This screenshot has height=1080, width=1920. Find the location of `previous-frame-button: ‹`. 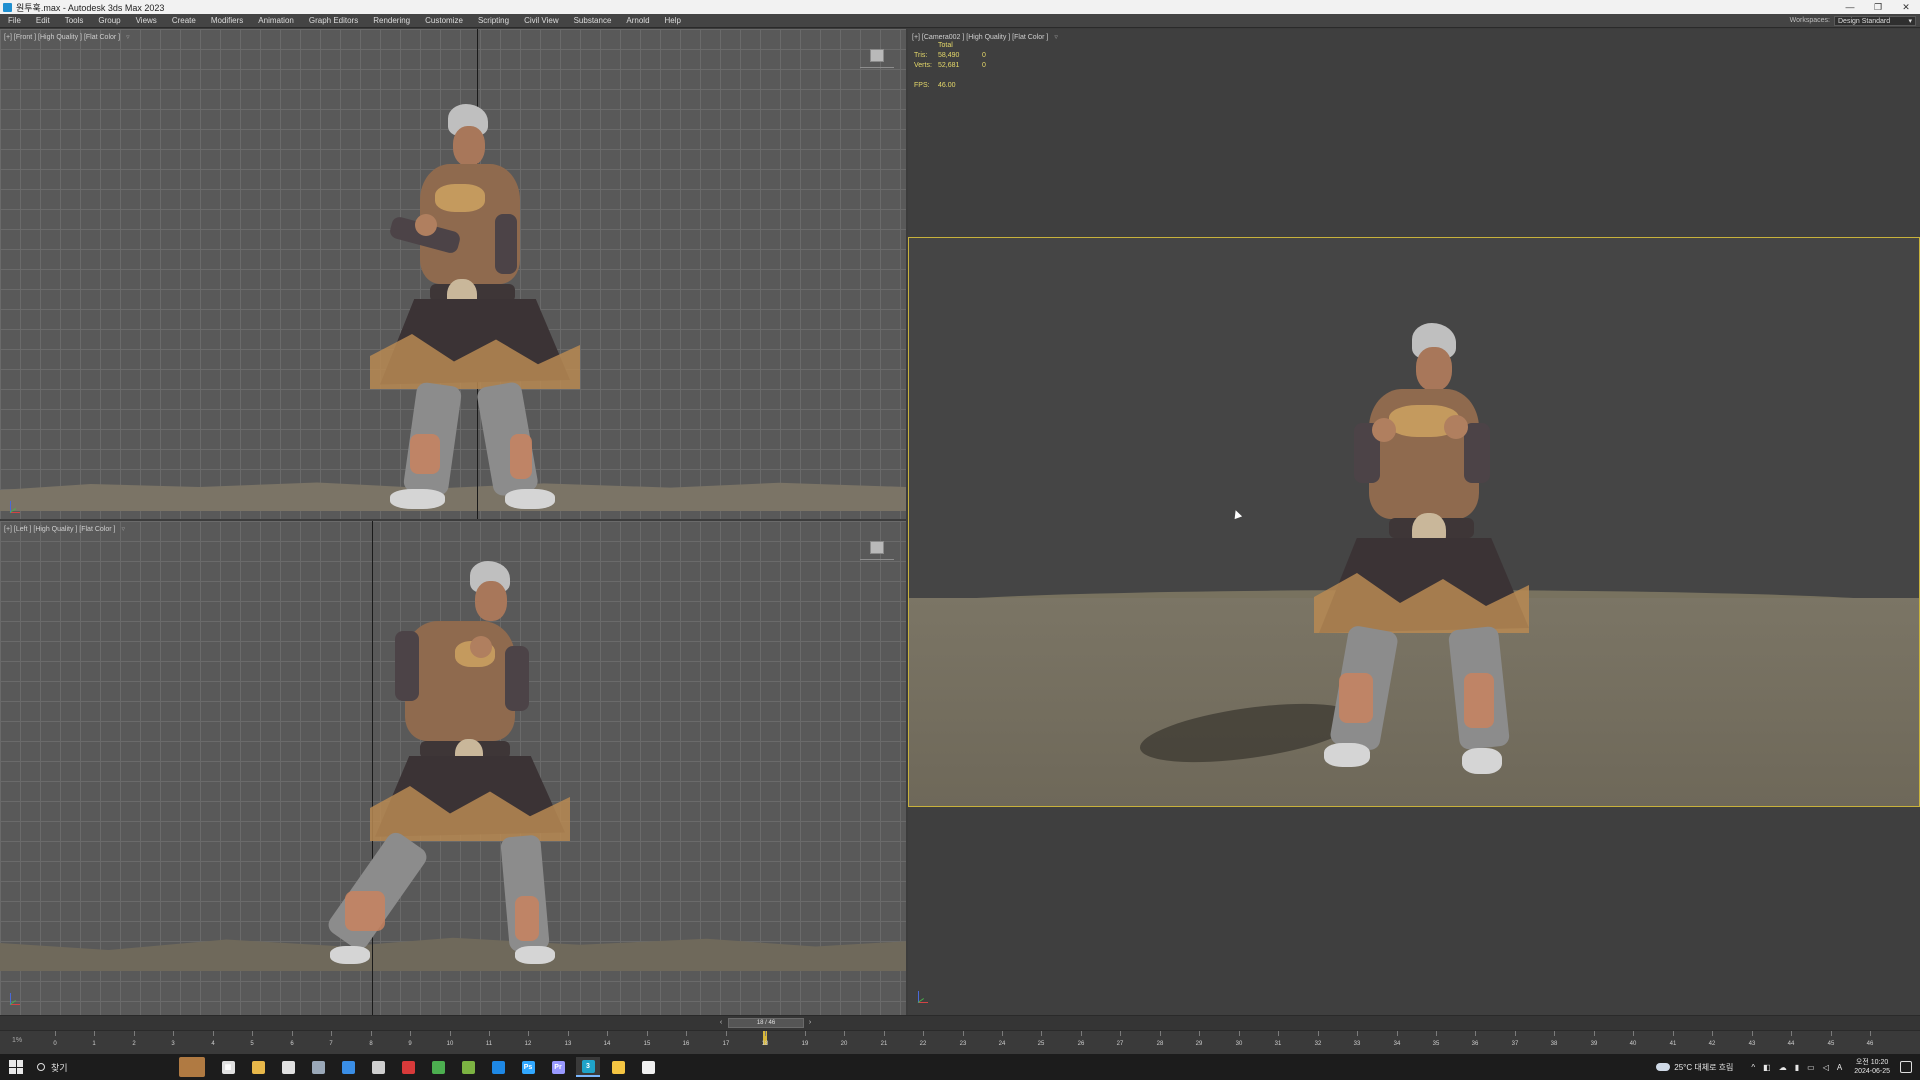

previous-frame-button: ‹ is located at coordinates (721, 1023).